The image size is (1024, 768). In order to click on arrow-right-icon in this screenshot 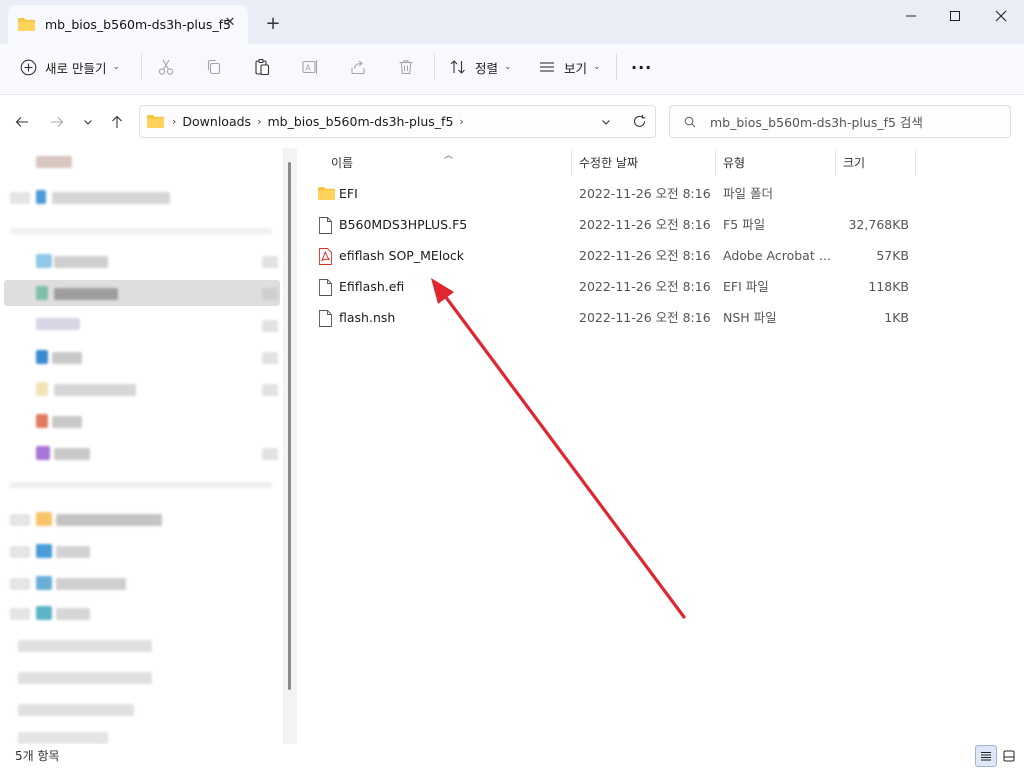, I will do `click(57, 122)`.